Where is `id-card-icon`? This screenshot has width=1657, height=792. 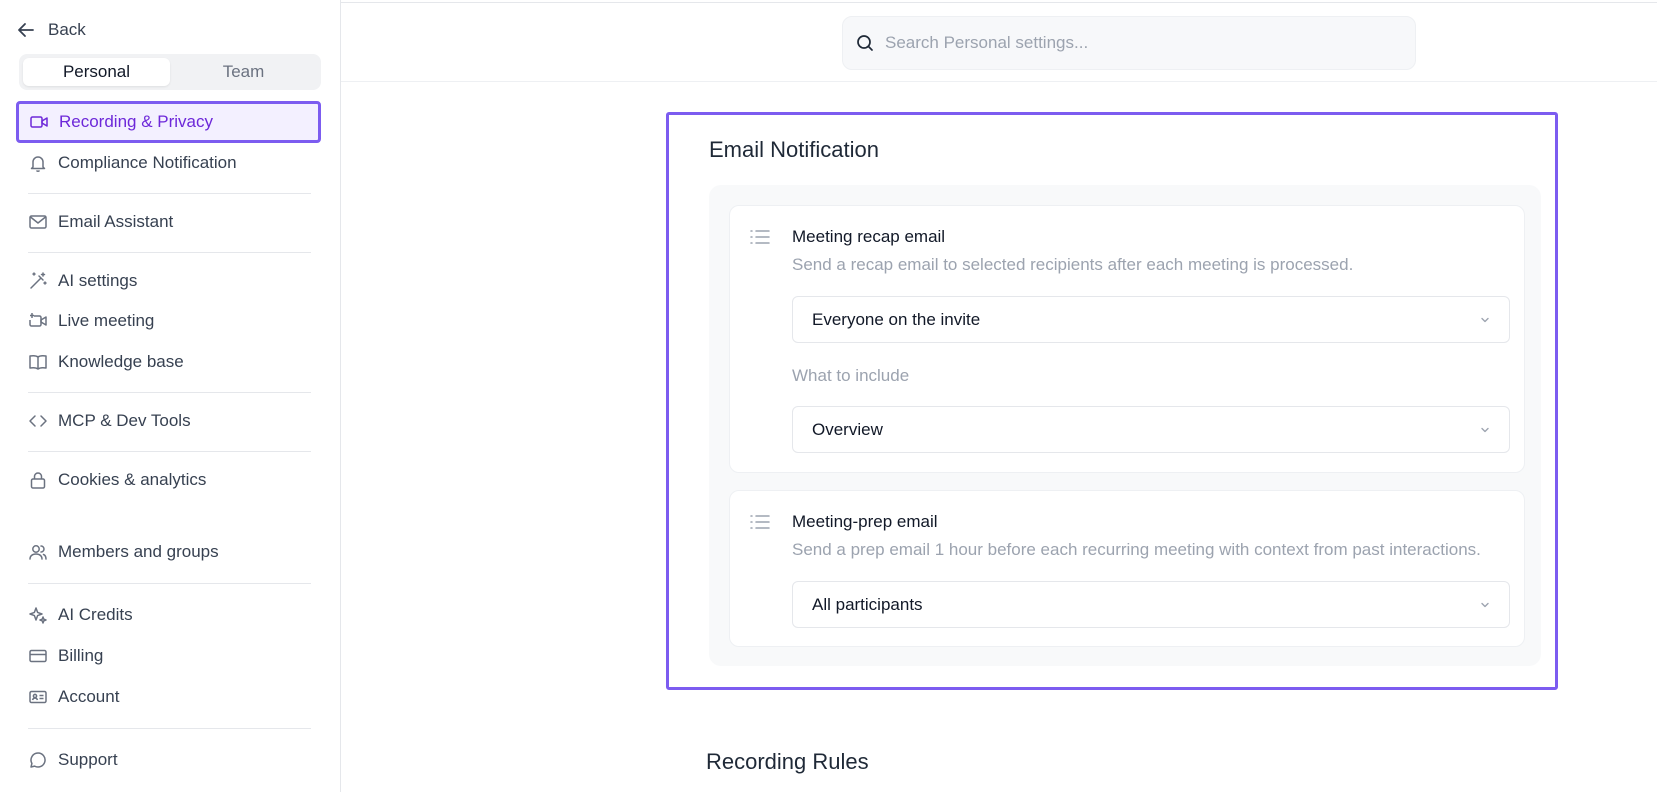
id-card-icon is located at coordinates (38, 697).